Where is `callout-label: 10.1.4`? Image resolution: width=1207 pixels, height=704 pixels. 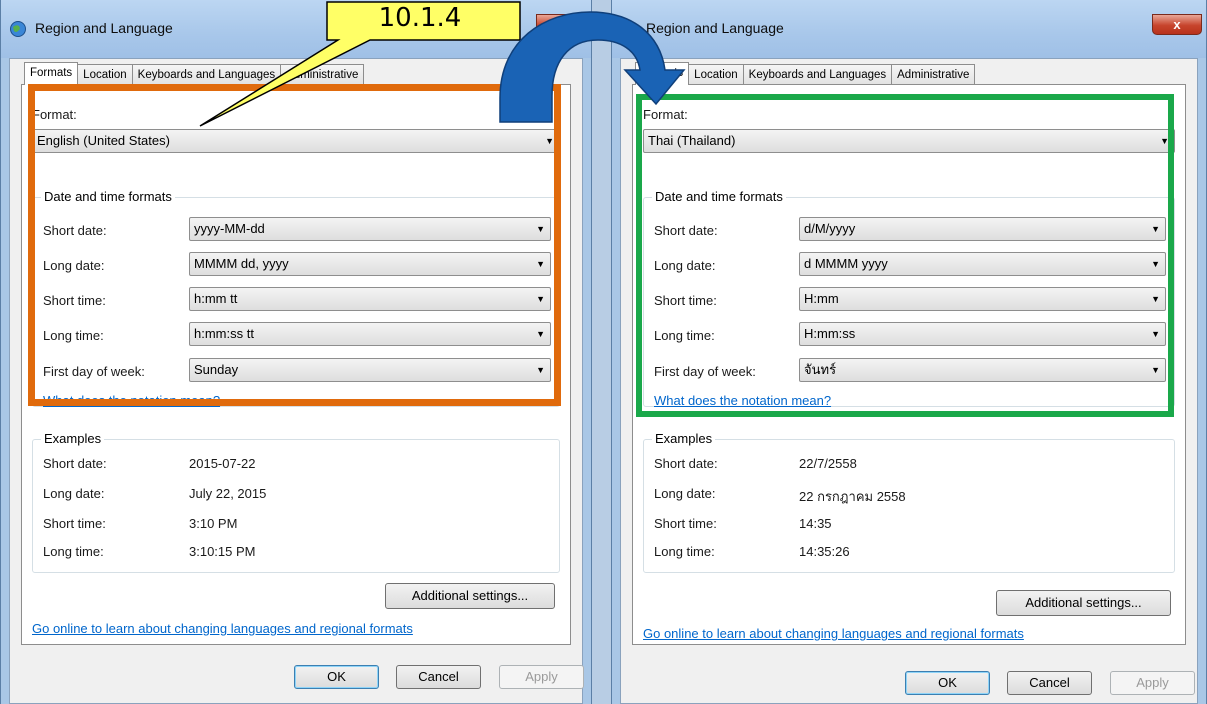
callout-label: 10.1.4 is located at coordinates (420, 18).